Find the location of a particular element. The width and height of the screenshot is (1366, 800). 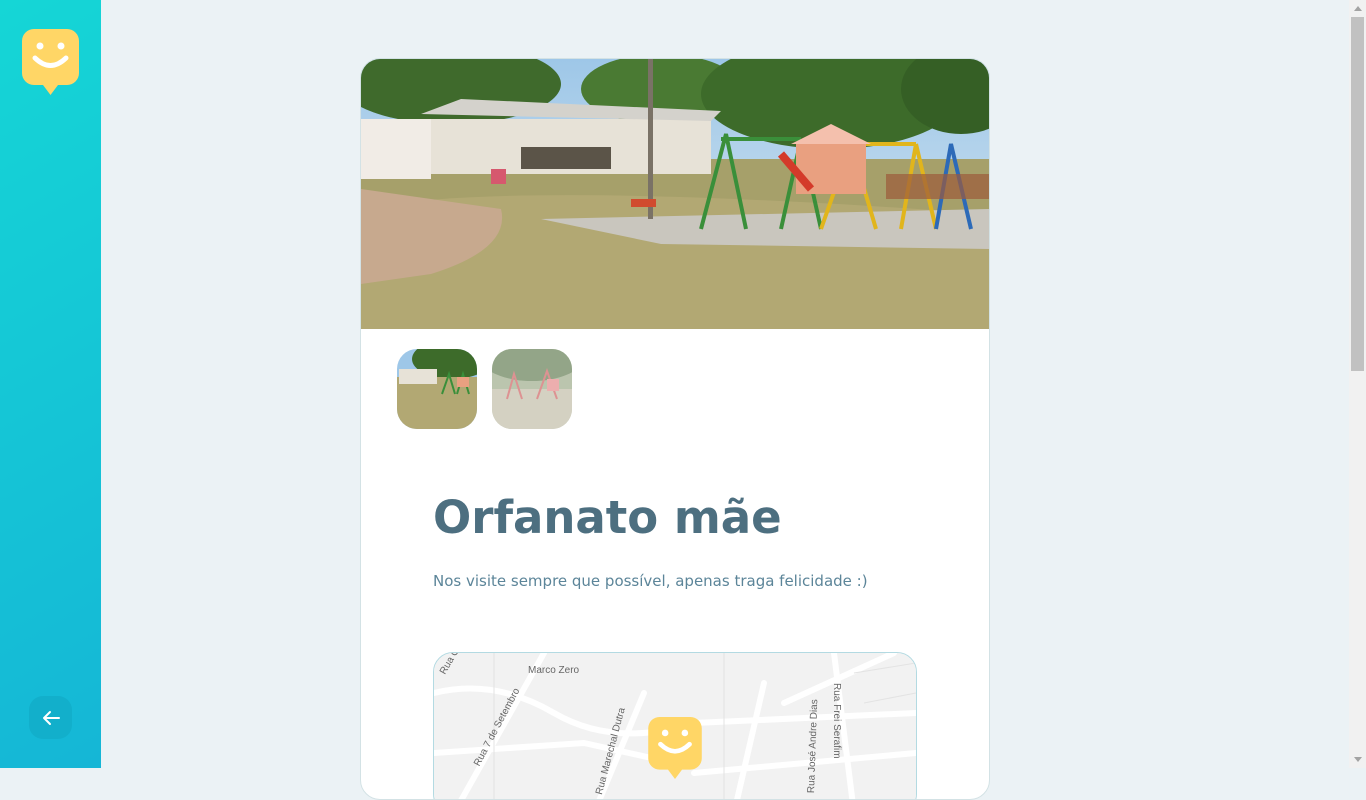

scrollbar-thumb is located at coordinates (1357, 194).